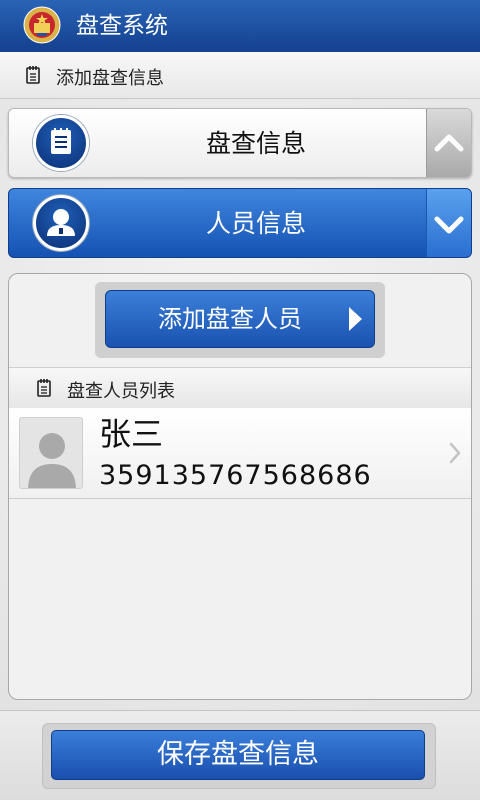 Image resolution: width=480 pixels, height=800 pixels. I want to click on section-inspection-info: 盘查信息, so click(240, 143).